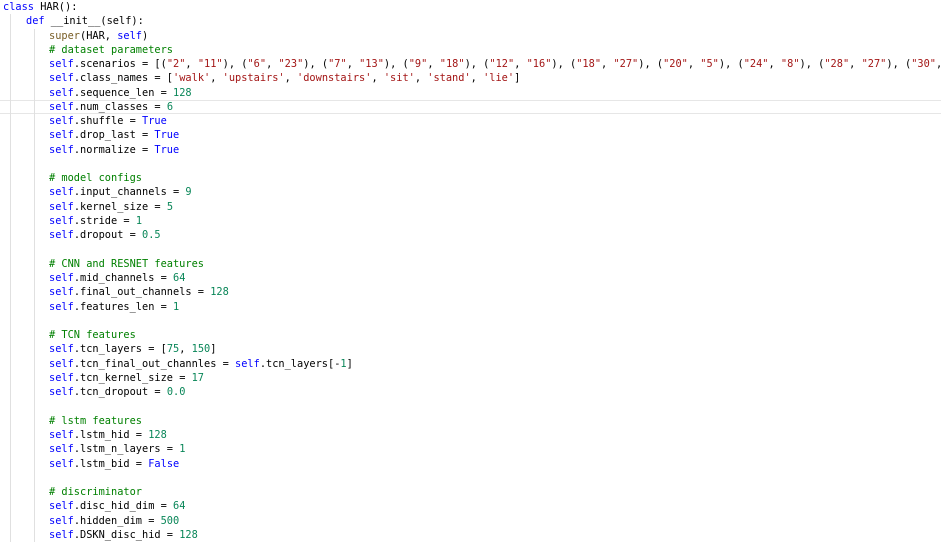 This screenshot has width=941, height=543. Describe the element at coordinates (470, 335) in the screenshot. I see `code-line: # TCN features` at that location.